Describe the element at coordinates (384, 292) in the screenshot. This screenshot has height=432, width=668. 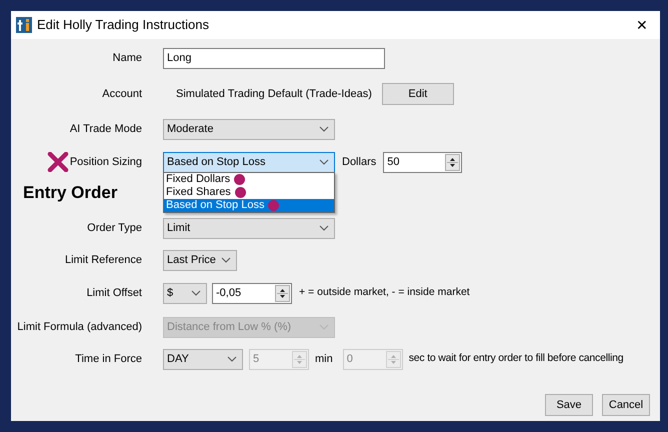
I see `hint-text: + = outside market, - = inside market` at that location.